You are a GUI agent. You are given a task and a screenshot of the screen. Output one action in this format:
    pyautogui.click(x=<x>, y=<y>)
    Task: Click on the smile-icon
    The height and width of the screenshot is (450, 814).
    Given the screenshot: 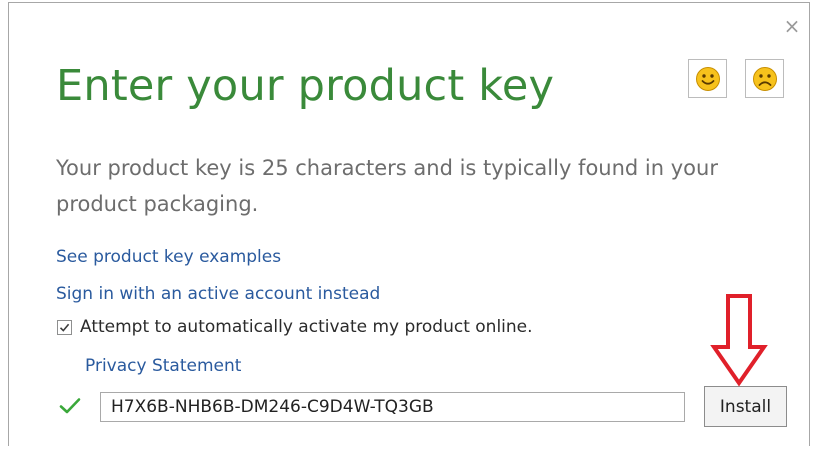 What is the action you would take?
    pyautogui.click(x=707, y=78)
    